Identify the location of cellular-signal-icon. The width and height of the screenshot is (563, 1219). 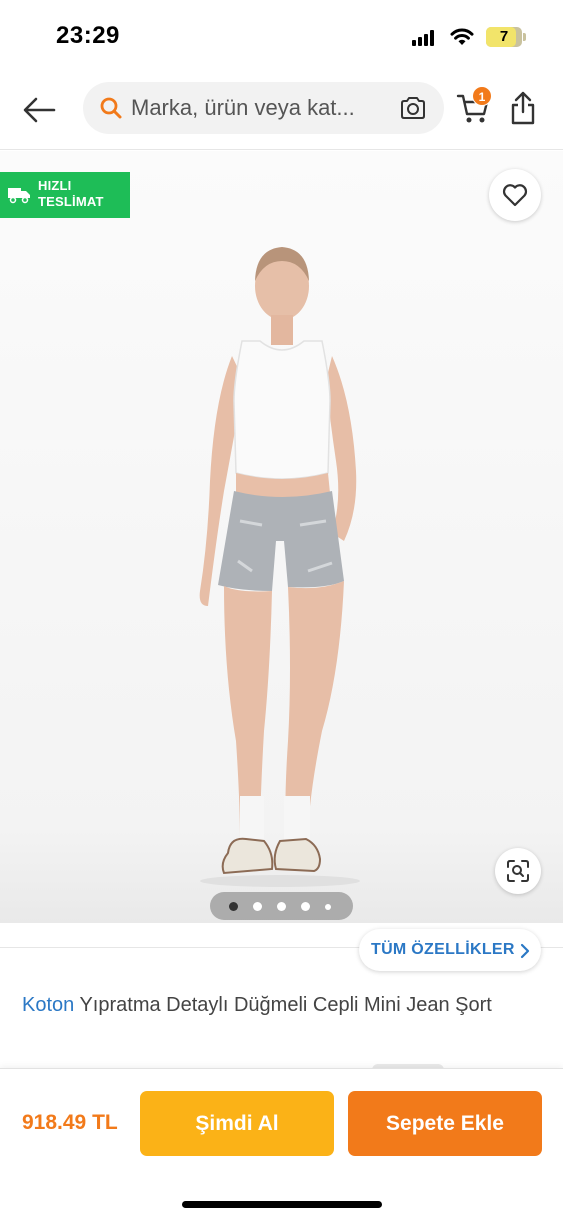
(425, 38).